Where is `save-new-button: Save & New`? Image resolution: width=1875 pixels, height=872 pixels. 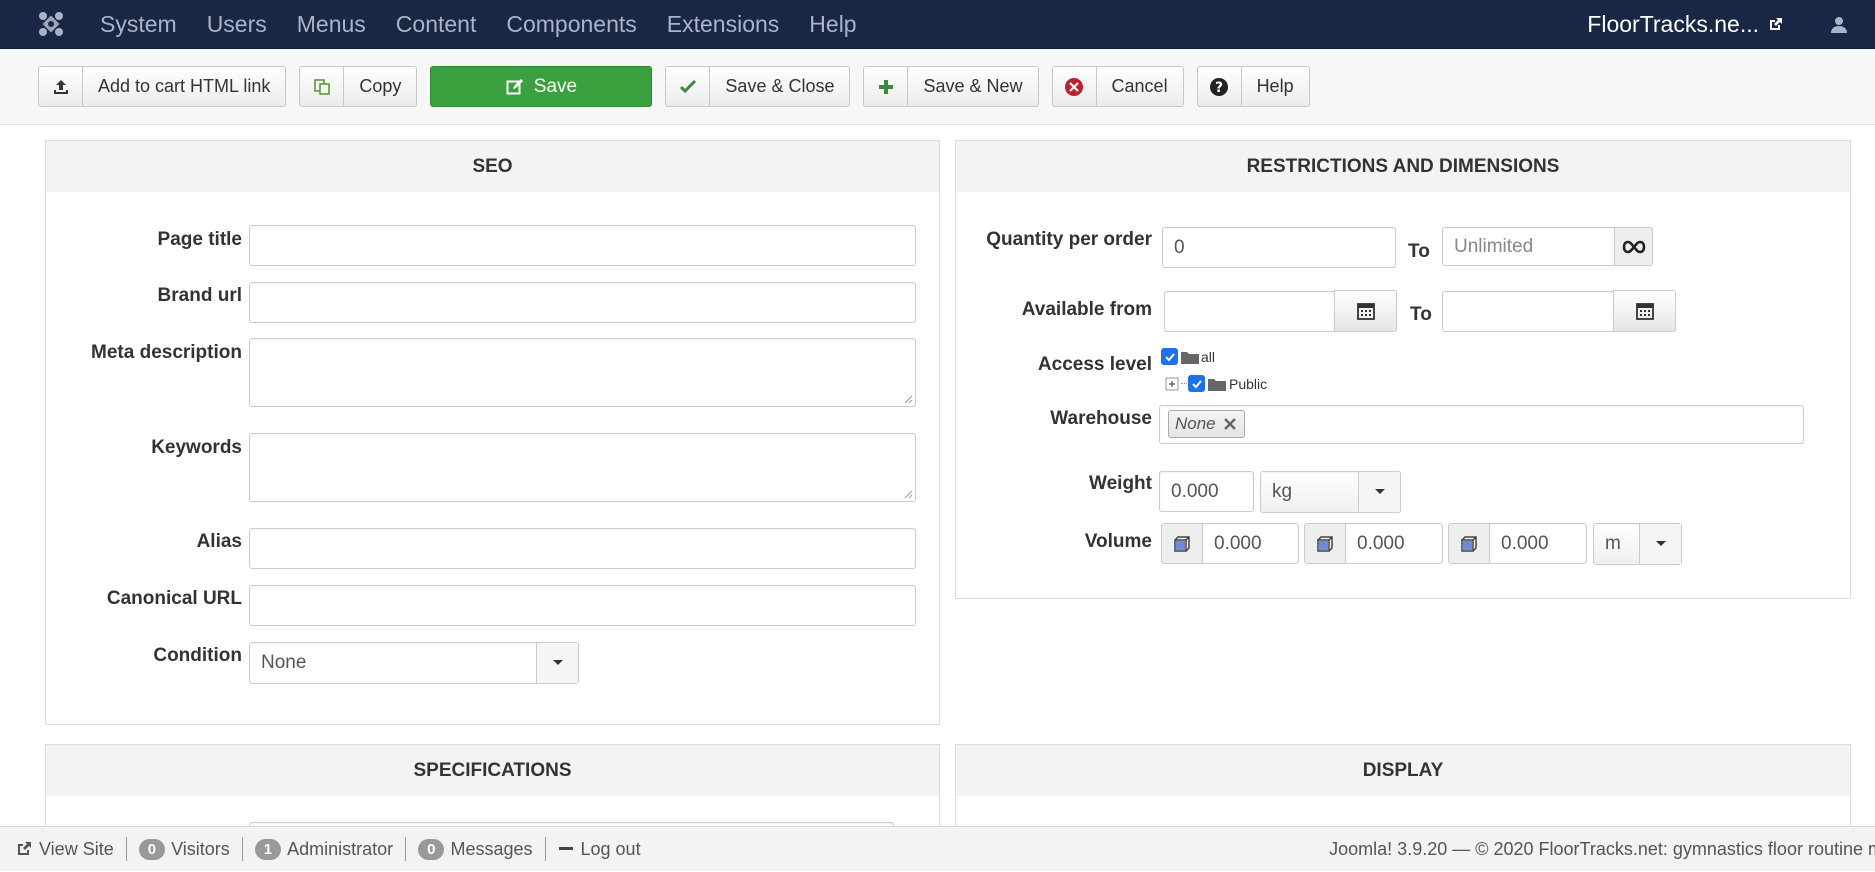
save-new-button: Save & New is located at coordinates (951, 86).